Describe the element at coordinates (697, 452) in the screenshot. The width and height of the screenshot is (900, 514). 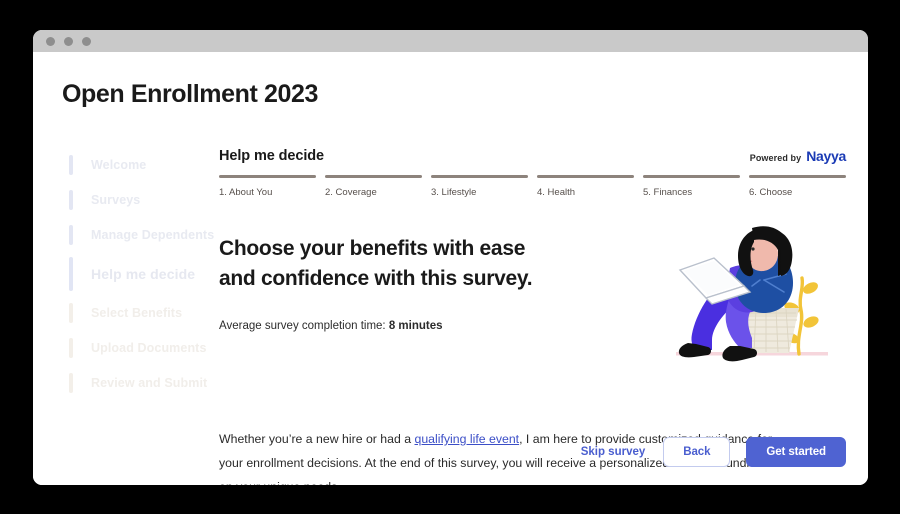
I see `back-button: Back` at that location.